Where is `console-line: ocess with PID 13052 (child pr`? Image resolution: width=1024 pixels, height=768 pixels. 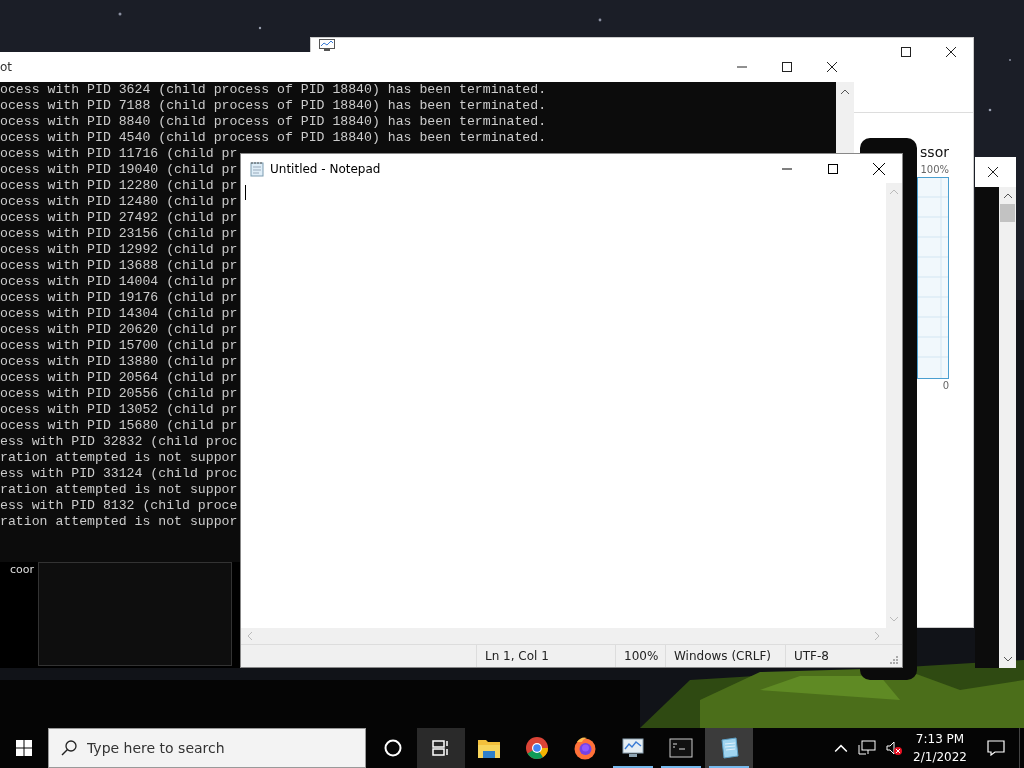
console-line: ocess with PID 13052 (child pr is located at coordinates (119, 410).